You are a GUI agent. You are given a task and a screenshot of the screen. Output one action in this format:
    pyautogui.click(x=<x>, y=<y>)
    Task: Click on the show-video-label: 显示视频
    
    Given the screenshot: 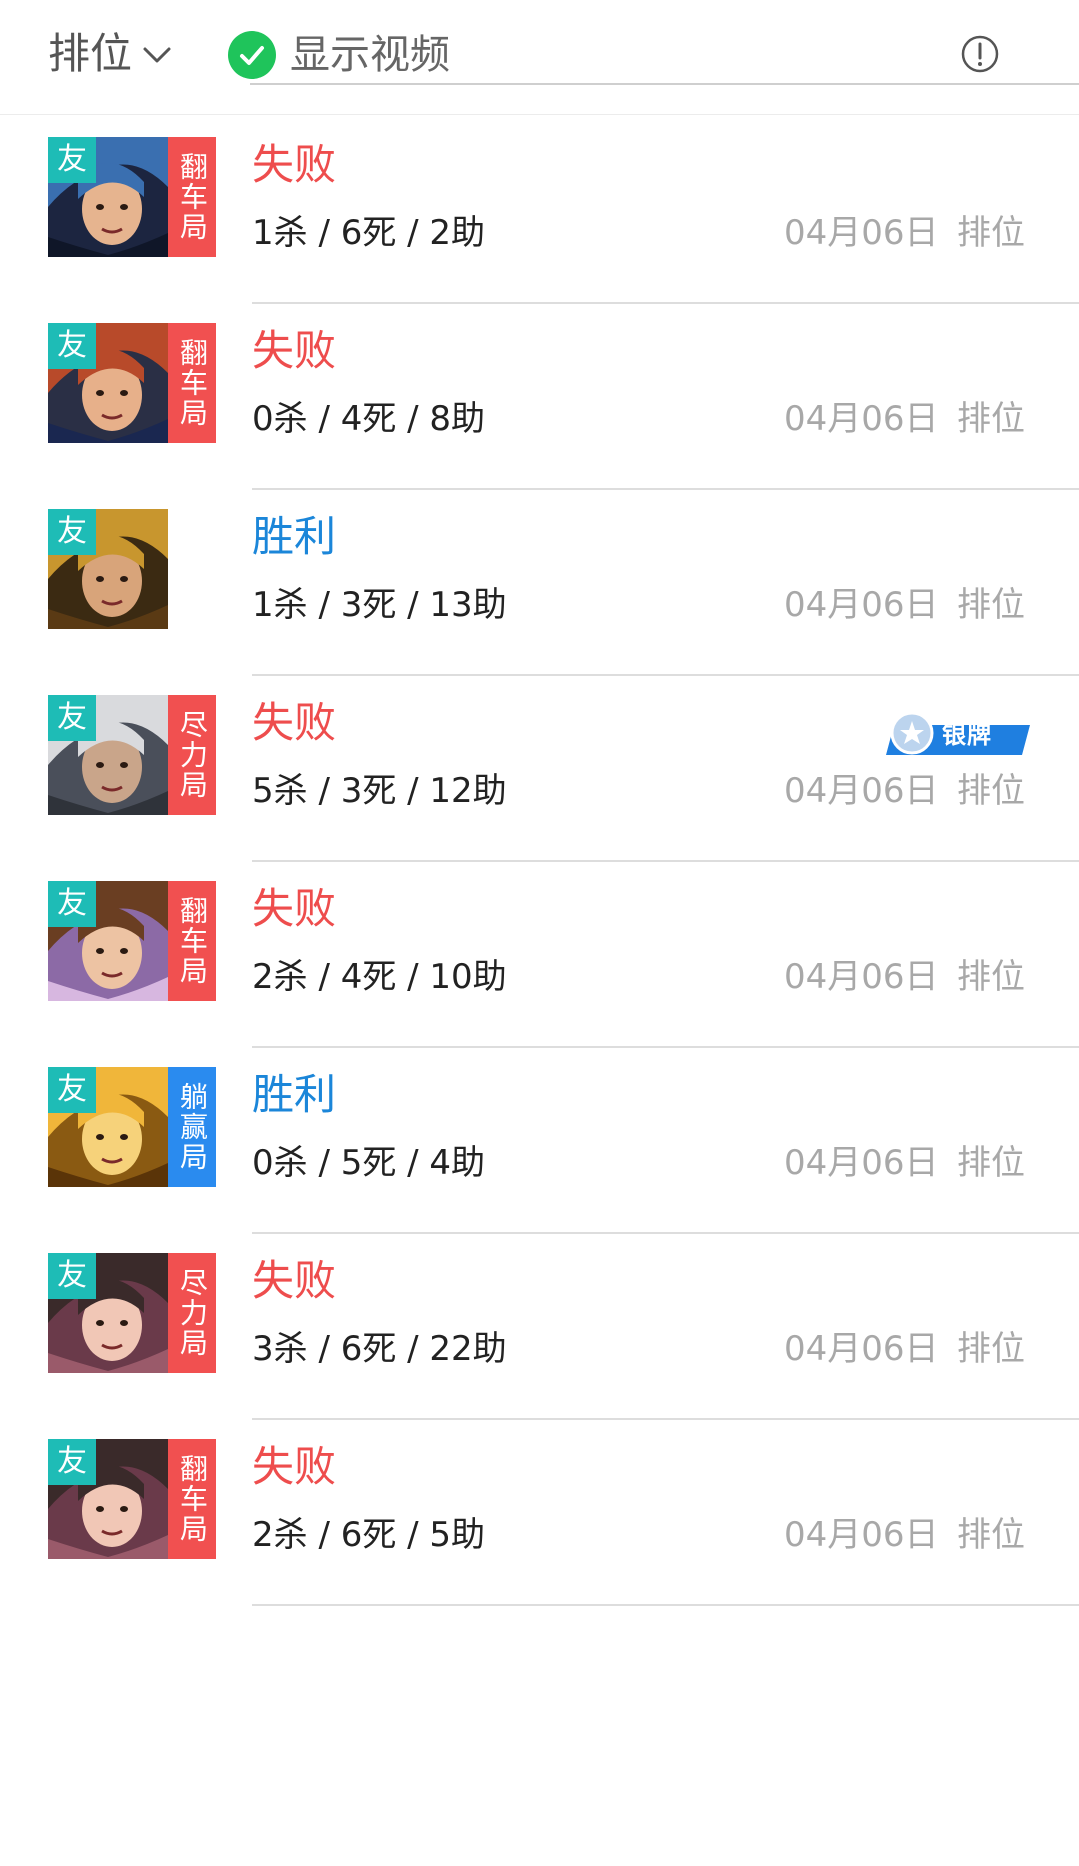 What is the action you would take?
    pyautogui.click(x=370, y=55)
    